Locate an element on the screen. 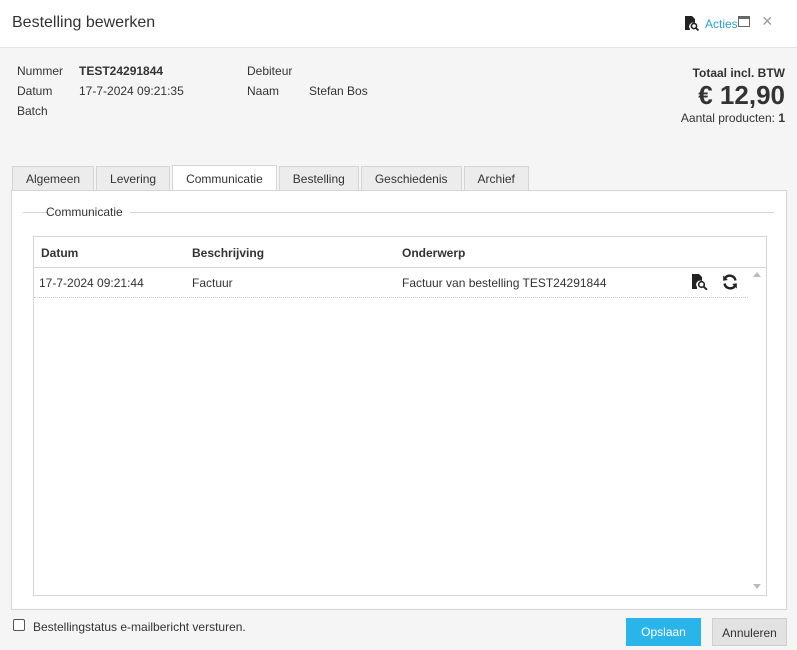  tab-geschiedenis: Geschiedenis is located at coordinates (411, 178).